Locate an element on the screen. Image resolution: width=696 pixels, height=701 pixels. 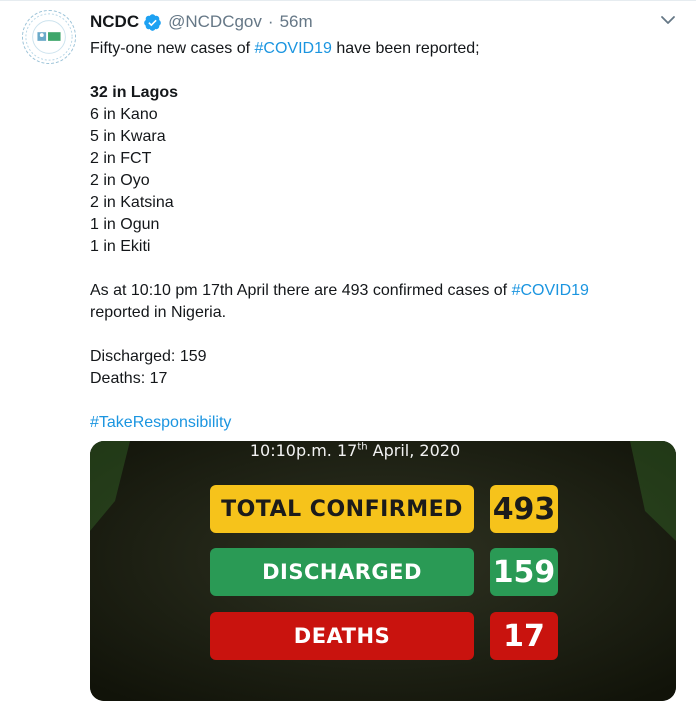
verified-badge-icon is located at coordinates (152, 22).